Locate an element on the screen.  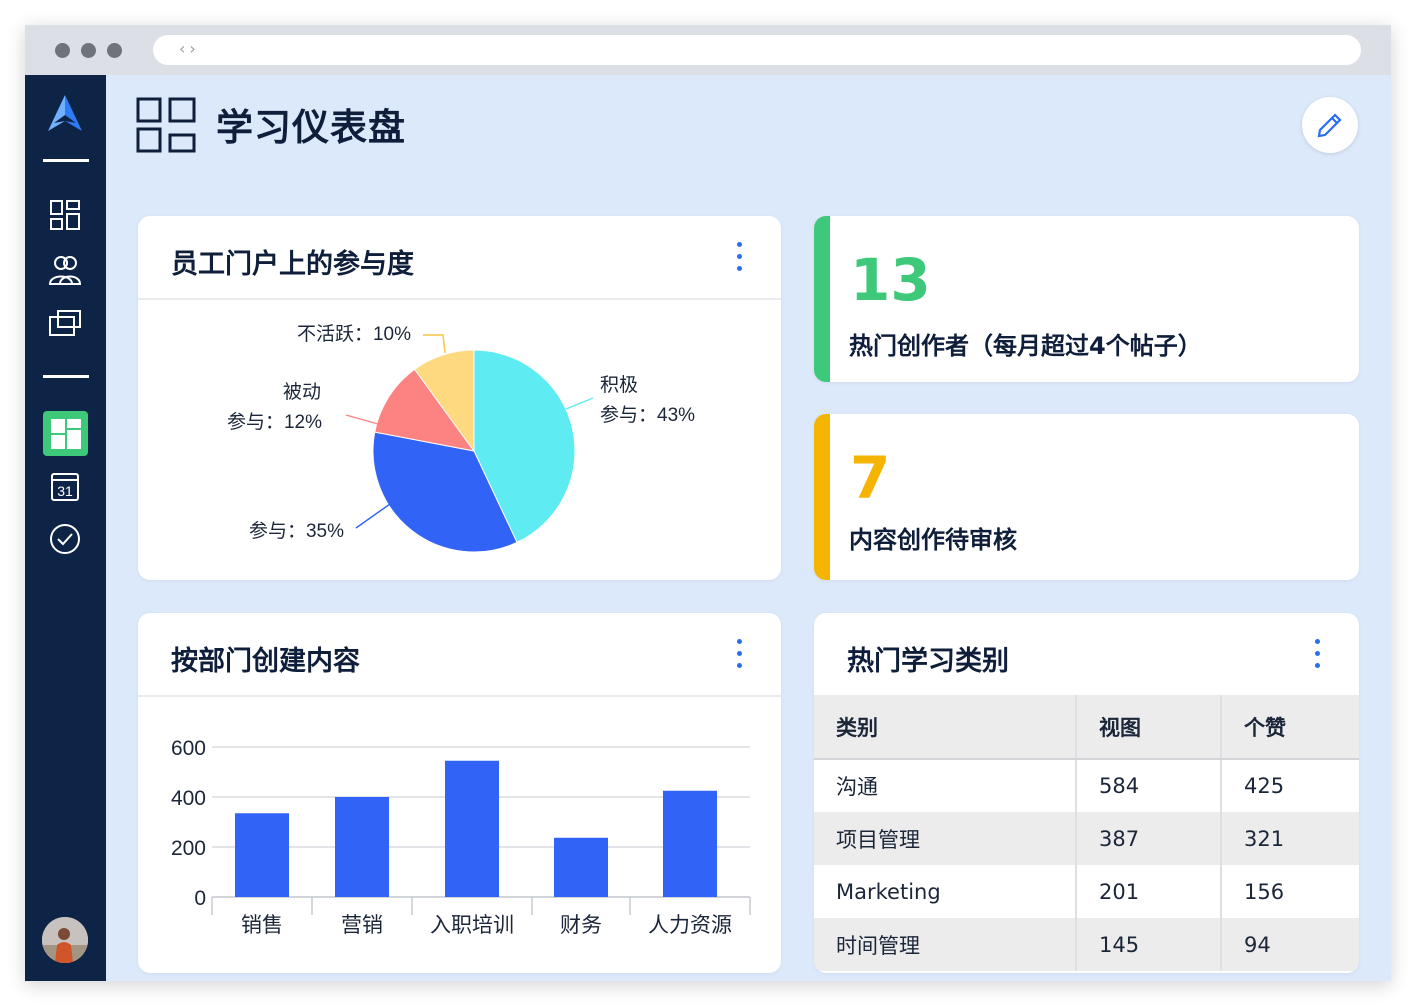
page-title-icon is located at coordinates (166, 127).